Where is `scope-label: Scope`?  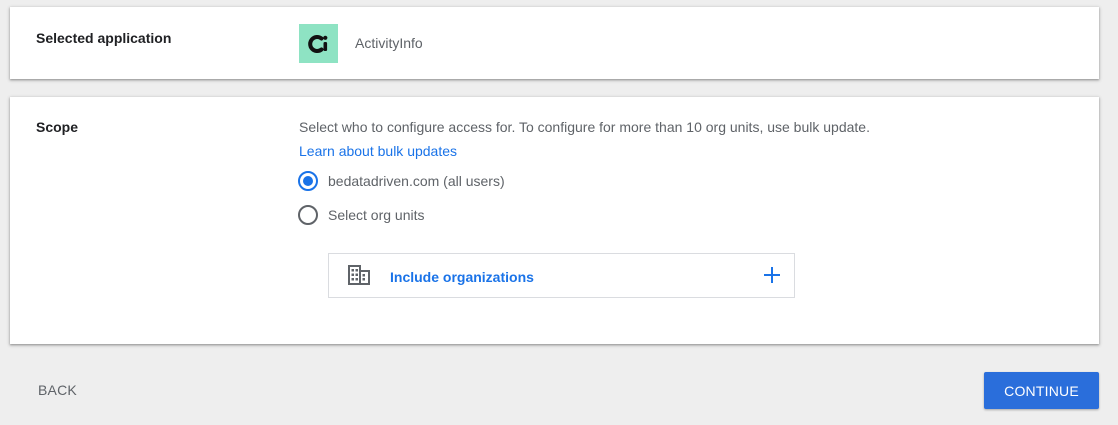
scope-label: Scope is located at coordinates (57, 127).